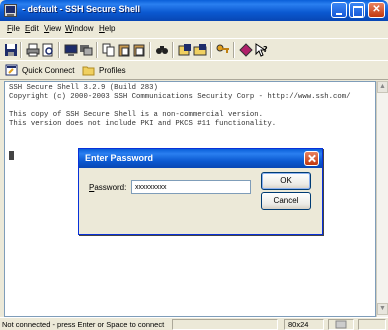  Describe the element at coordinates (81, 9) in the screenshot. I see `window-title: - default - SSH Secure Shell` at that location.